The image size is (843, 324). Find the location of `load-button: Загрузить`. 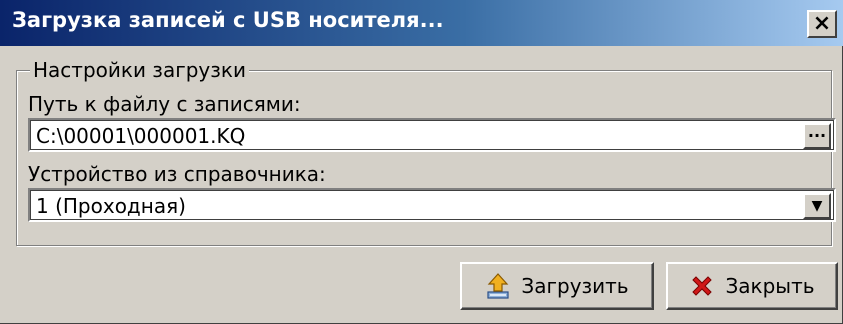

load-button: Загрузить is located at coordinates (557, 286).